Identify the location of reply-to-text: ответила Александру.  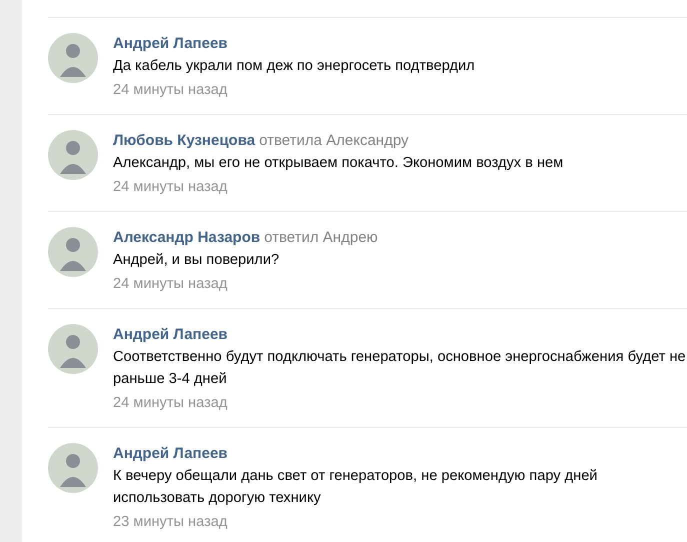
(334, 141).